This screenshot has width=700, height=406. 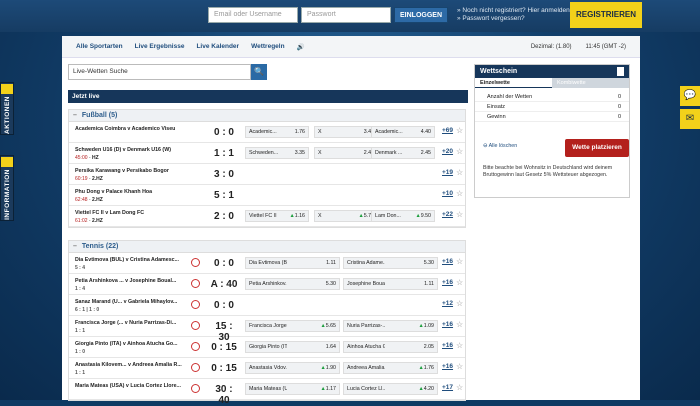 What do you see at coordinates (447, 193) in the screenshot?
I see `more-markets-link: +10` at bounding box center [447, 193].